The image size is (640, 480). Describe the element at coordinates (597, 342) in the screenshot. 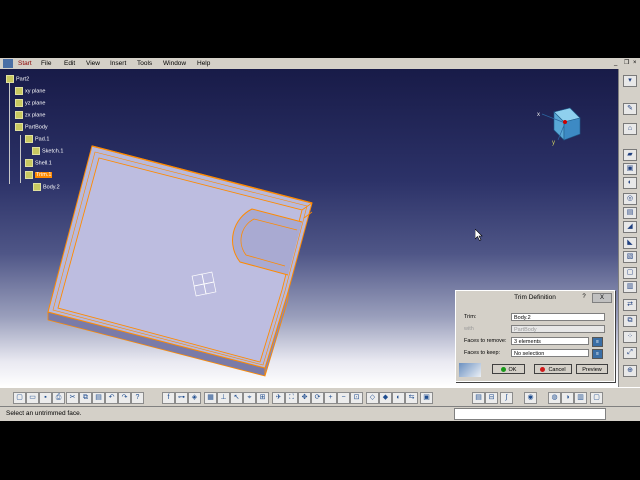

I see `faces-to-remove-list-icon: ≡` at that location.